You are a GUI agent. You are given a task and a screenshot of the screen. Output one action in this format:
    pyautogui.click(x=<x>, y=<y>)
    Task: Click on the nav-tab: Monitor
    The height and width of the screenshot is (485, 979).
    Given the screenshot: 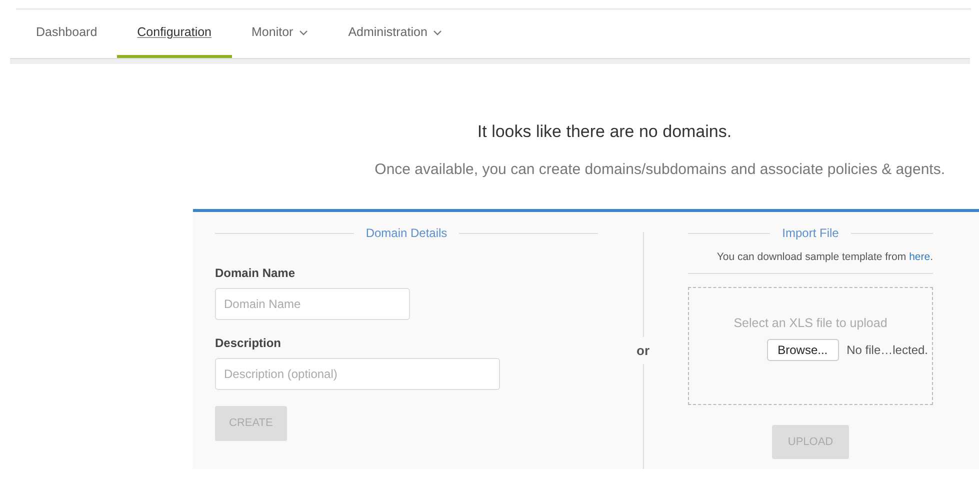 What is the action you would take?
    pyautogui.click(x=280, y=34)
    